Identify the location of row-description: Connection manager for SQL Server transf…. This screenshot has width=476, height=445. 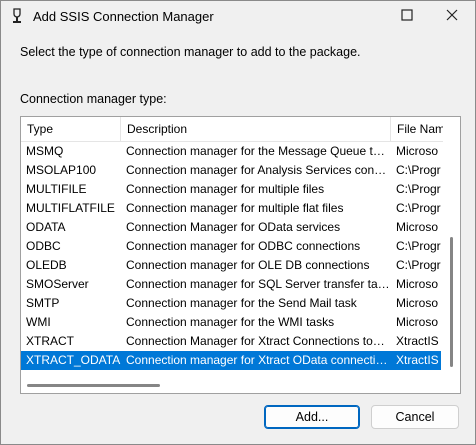
(258, 284).